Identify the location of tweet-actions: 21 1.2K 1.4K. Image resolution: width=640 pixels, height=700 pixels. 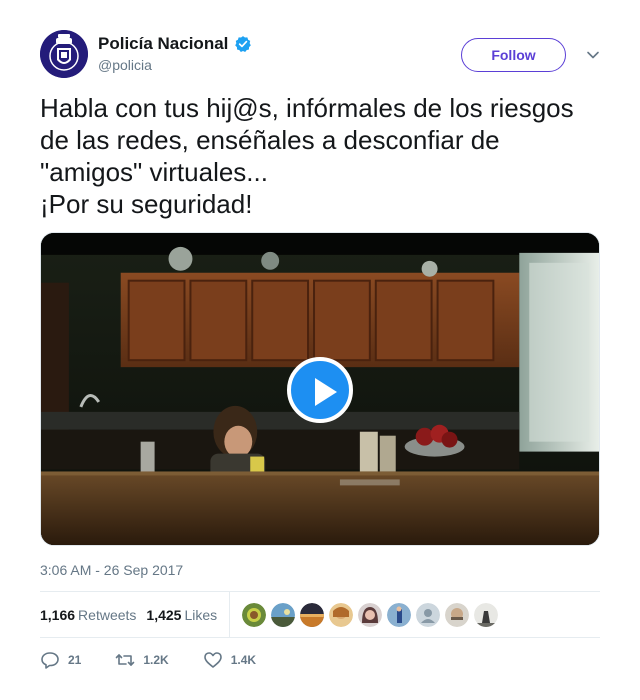
(165, 660).